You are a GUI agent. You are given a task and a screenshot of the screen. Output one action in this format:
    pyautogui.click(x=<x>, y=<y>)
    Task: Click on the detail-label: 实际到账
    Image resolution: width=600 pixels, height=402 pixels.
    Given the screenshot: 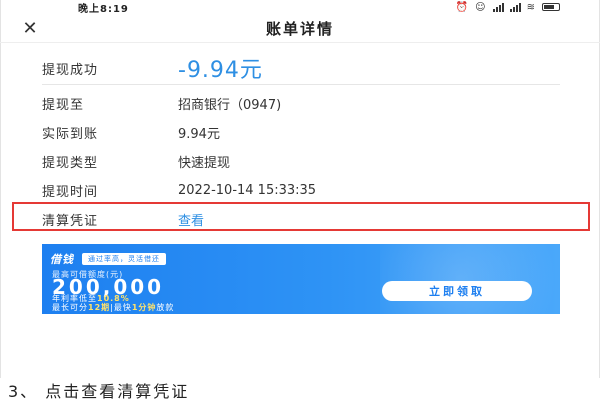 What is the action you would take?
    pyautogui.click(x=70, y=134)
    